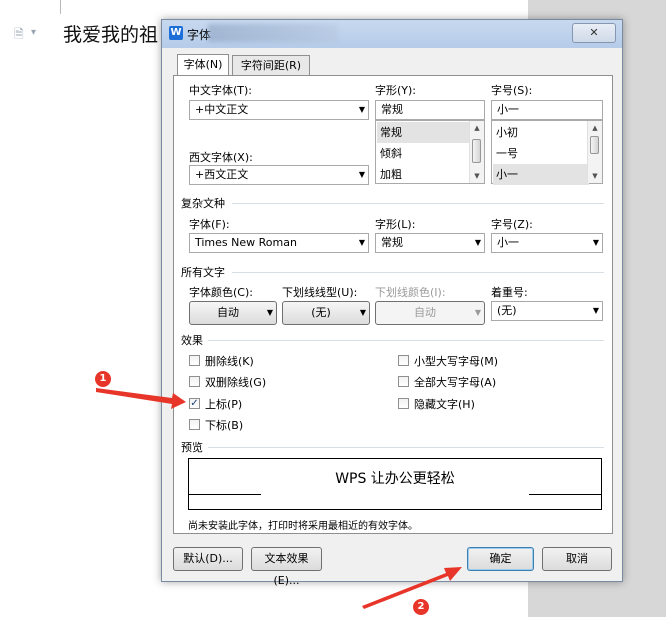 The image size is (666, 617). What do you see at coordinates (396, 90) in the screenshot?
I see `font-style-label: 字形(Y):` at bounding box center [396, 90].